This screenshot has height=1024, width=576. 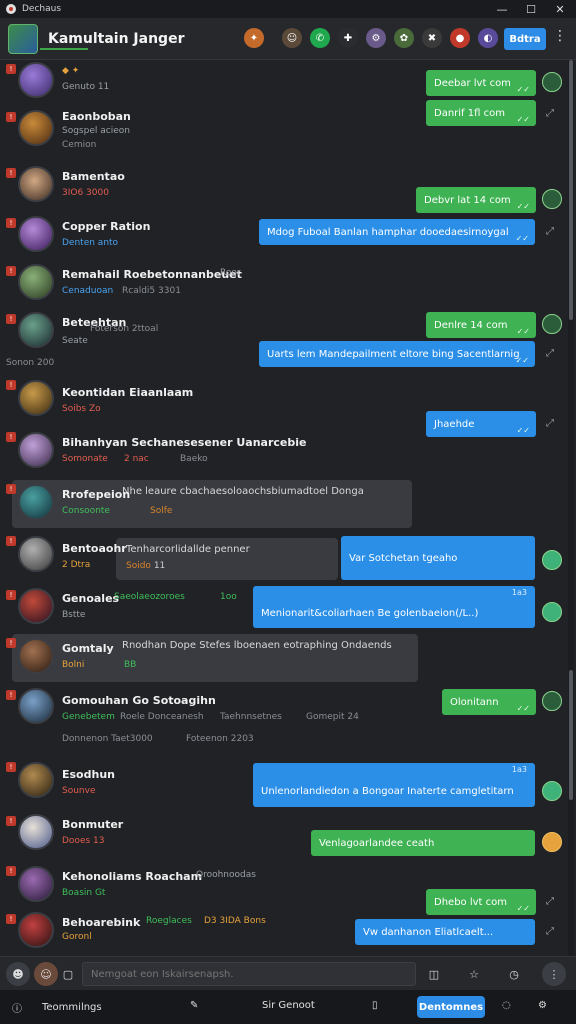 I want to click on sent-message-bubble: Olonitann ✓✓, so click(x=489, y=702).